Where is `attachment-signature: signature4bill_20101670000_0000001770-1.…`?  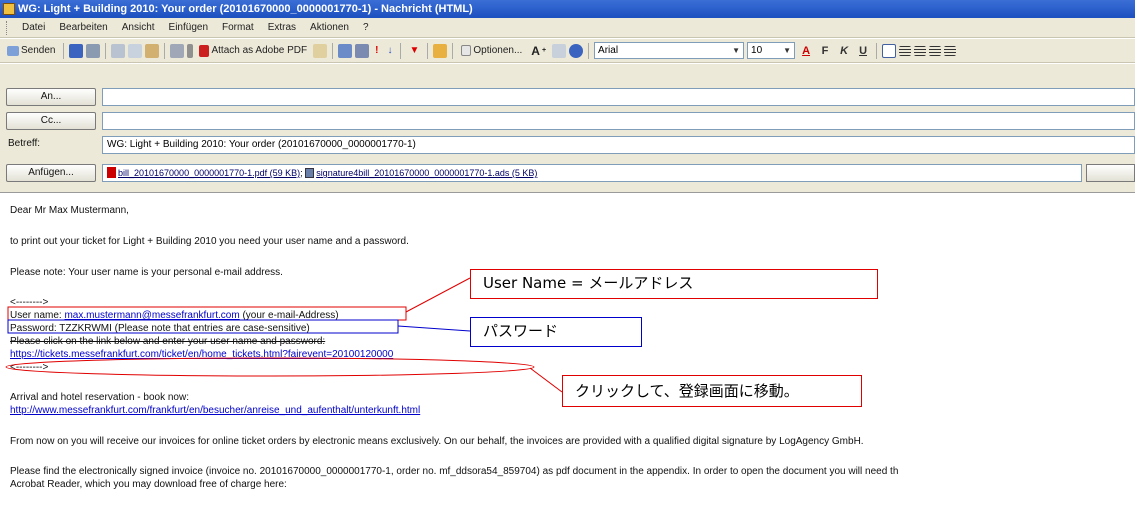
attachment-signature: signature4bill_20101670000_0000001770-1.… is located at coordinates (426, 173).